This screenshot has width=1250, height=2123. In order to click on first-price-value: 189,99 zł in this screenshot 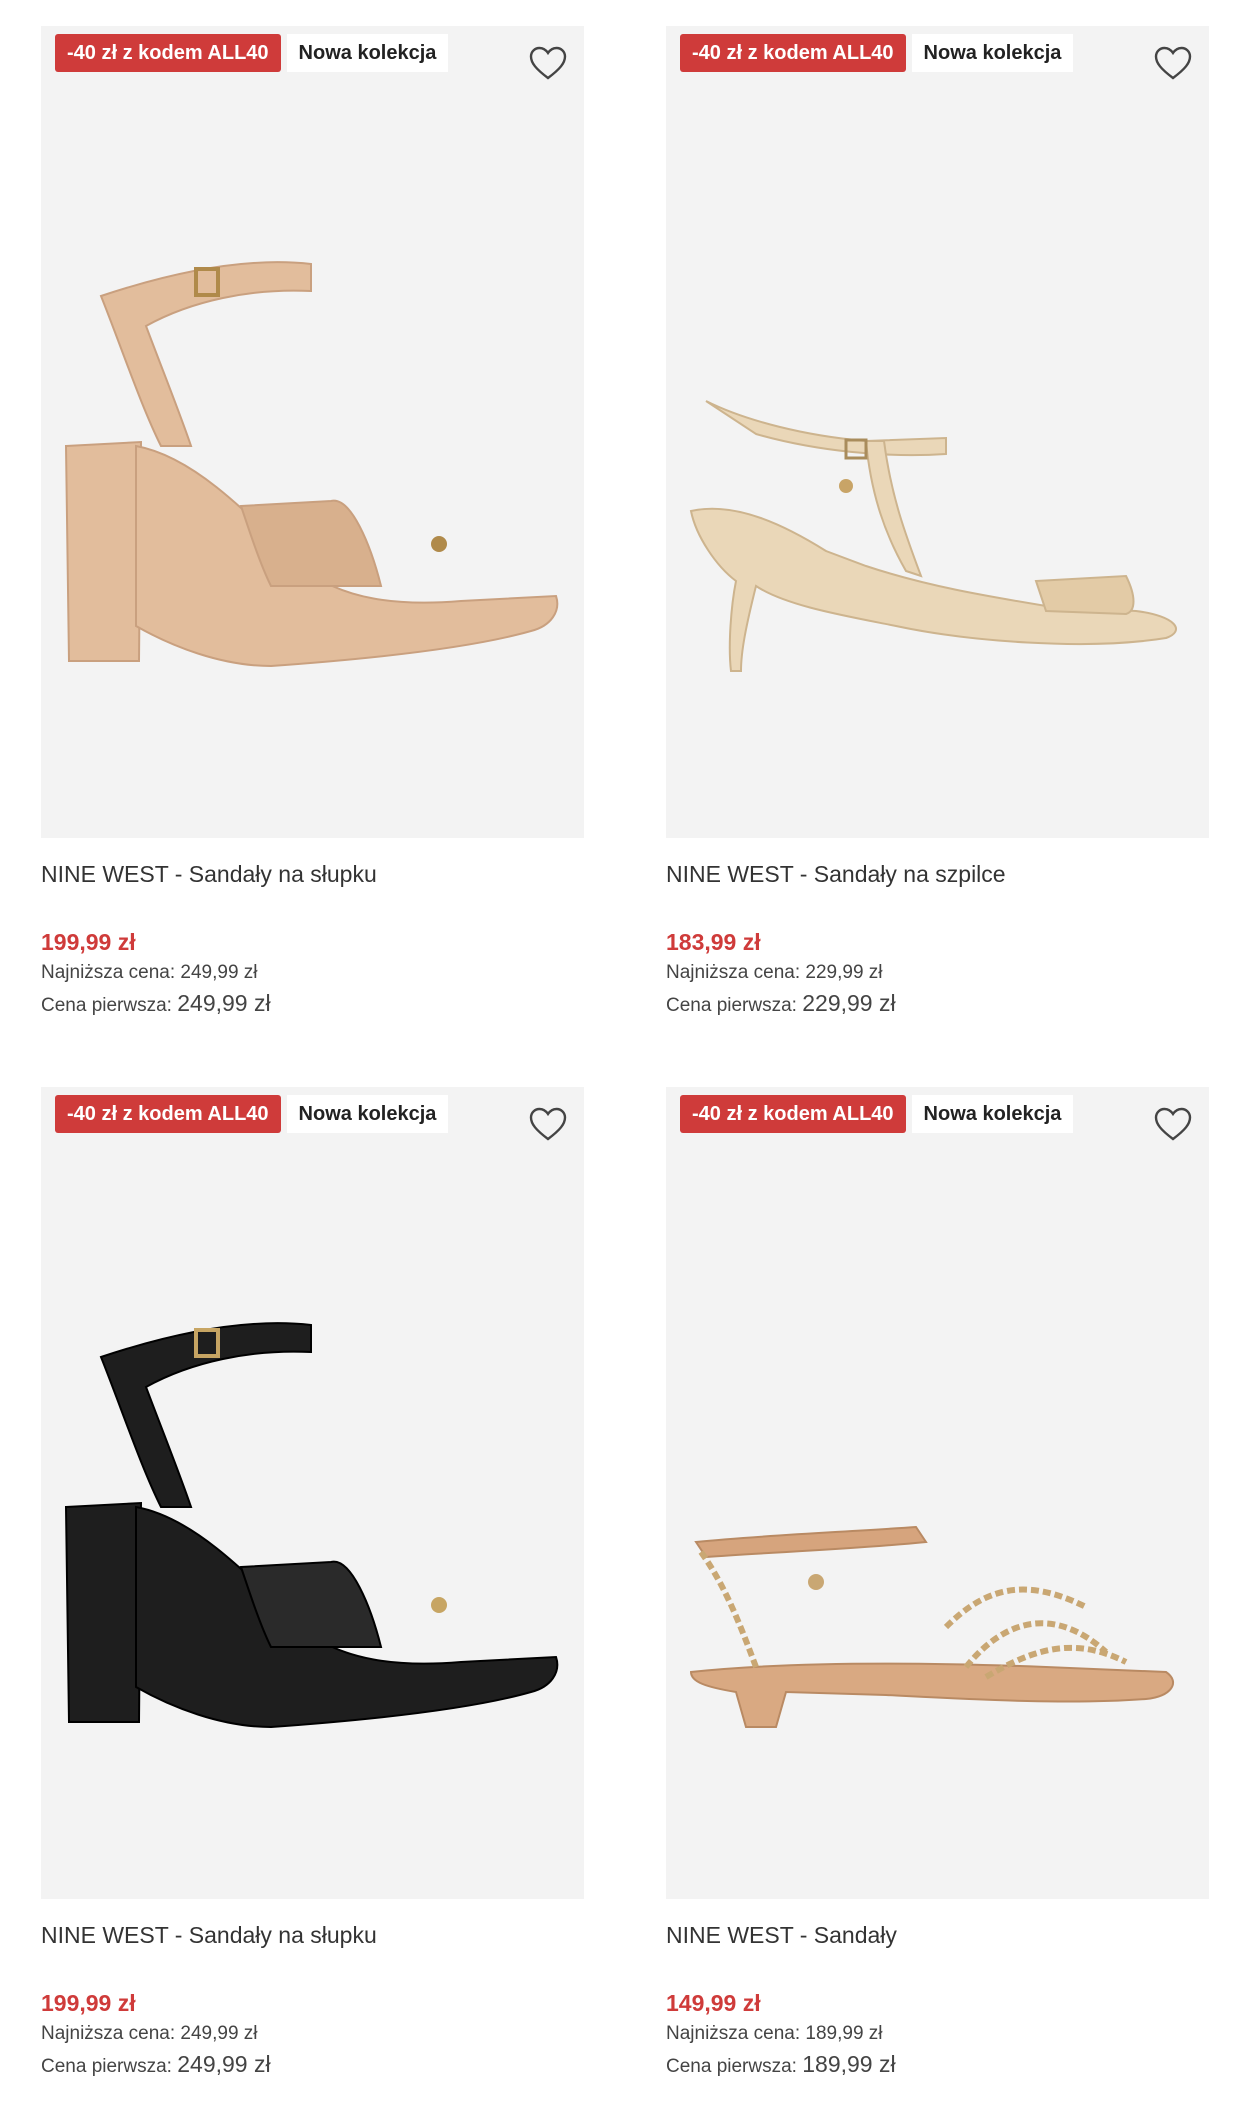, I will do `click(849, 2064)`.